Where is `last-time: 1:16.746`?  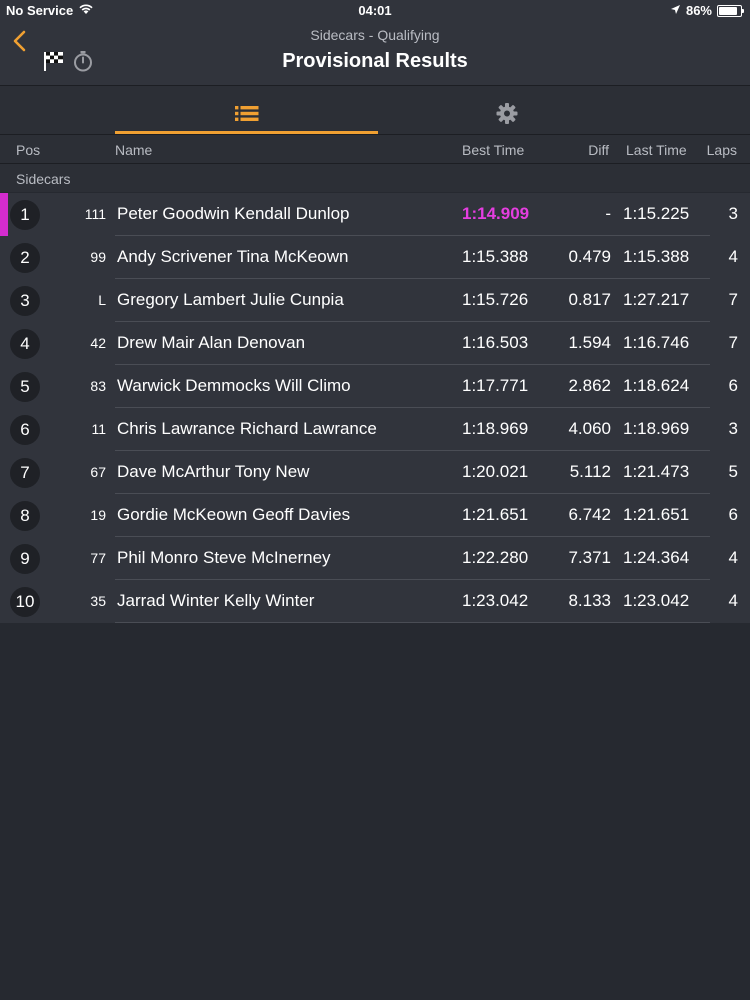 last-time: 1:16.746 is located at coordinates (656, 342).